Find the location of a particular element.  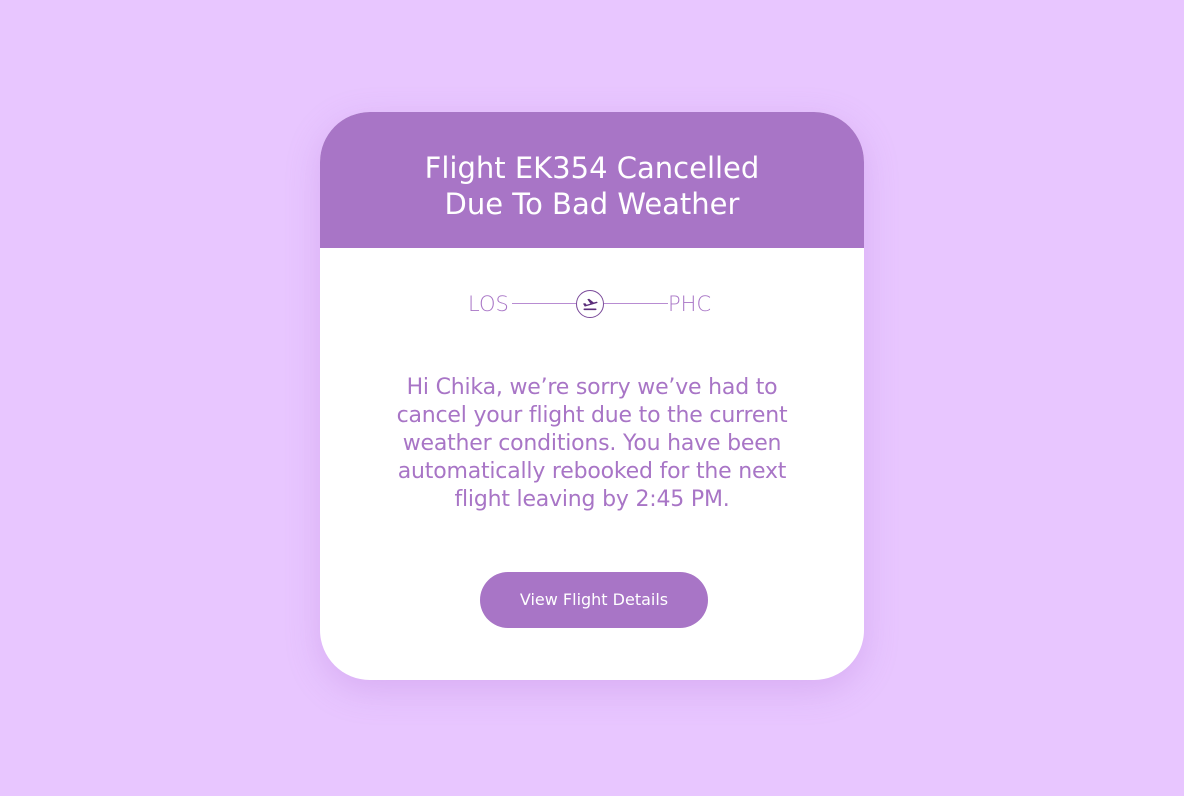

flight-route: LOS PHC is located at coordinates (592, 306).